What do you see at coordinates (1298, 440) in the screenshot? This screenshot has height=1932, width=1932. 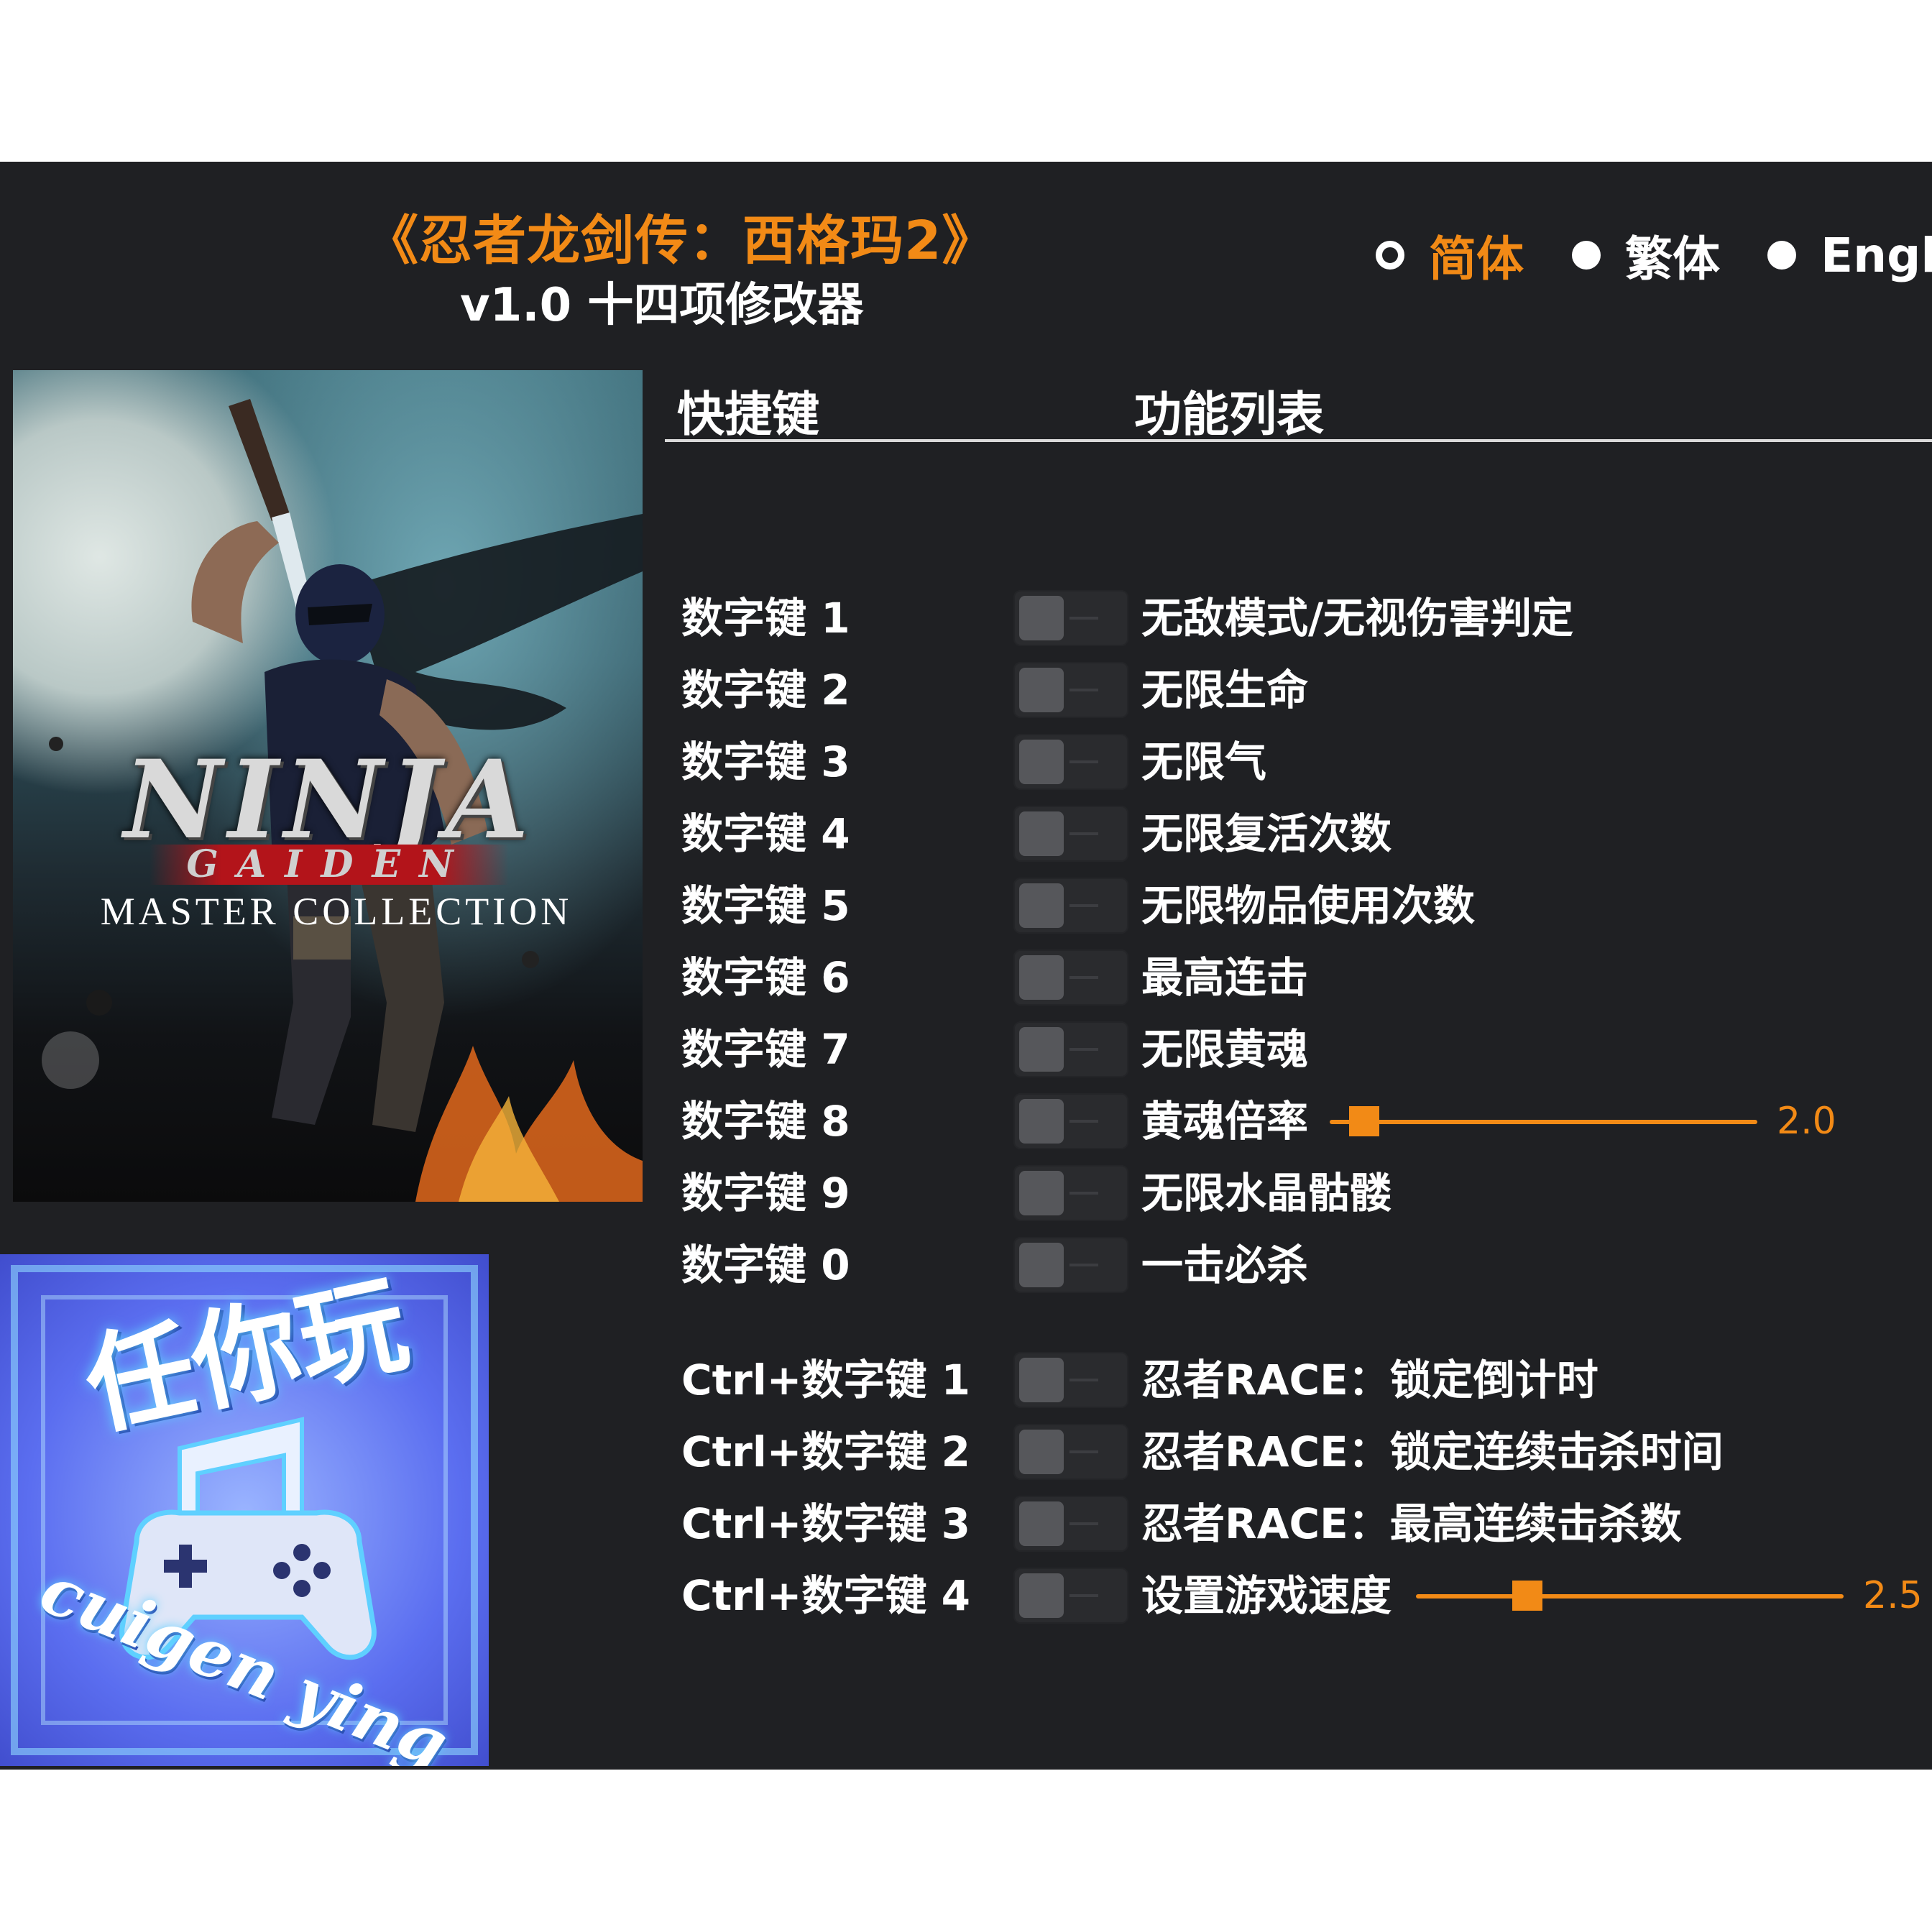 I see `header-divider` at bounding box center [1298, 440].